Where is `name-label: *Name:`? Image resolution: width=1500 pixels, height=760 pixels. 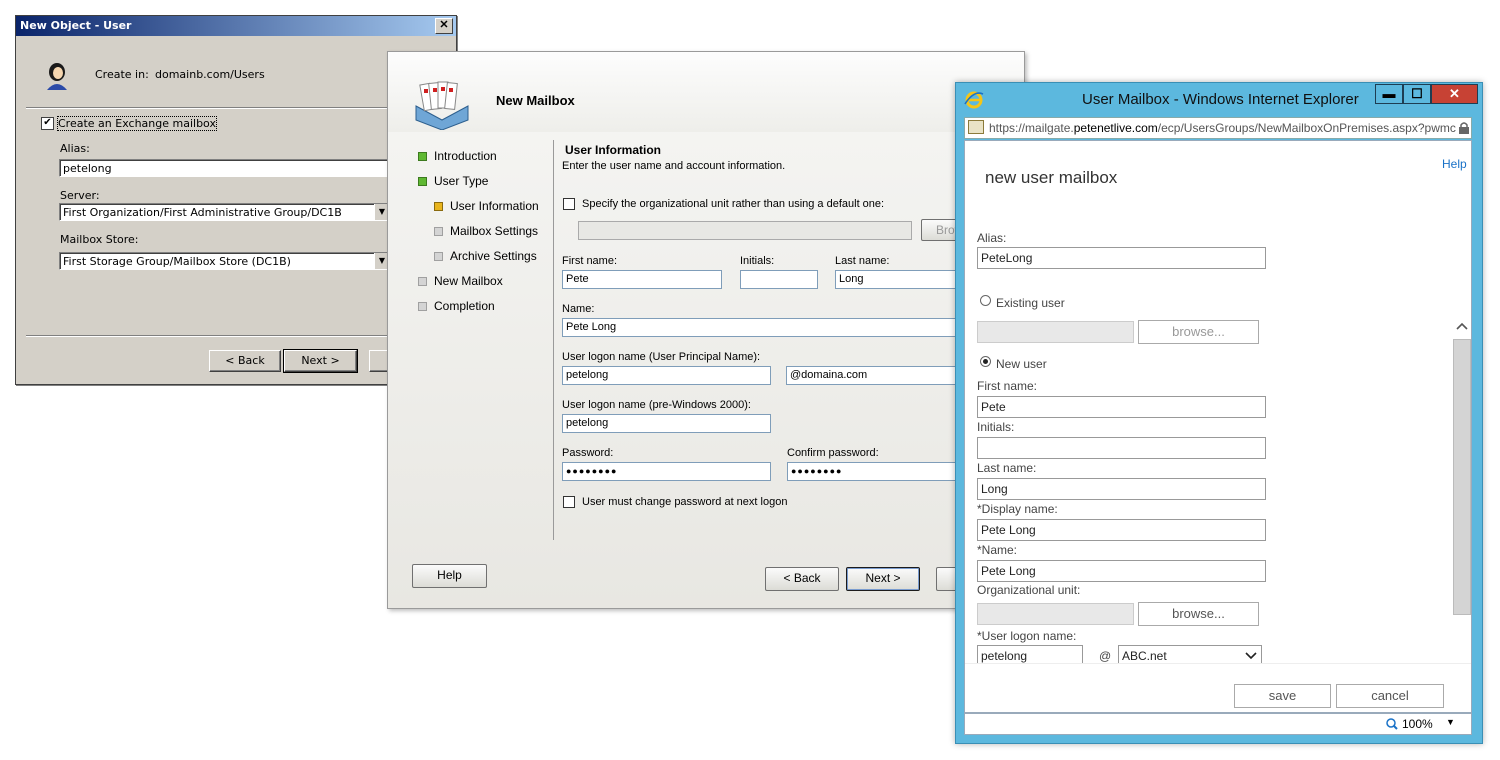 name-label: *Name: is located at coordinates (997, 550).